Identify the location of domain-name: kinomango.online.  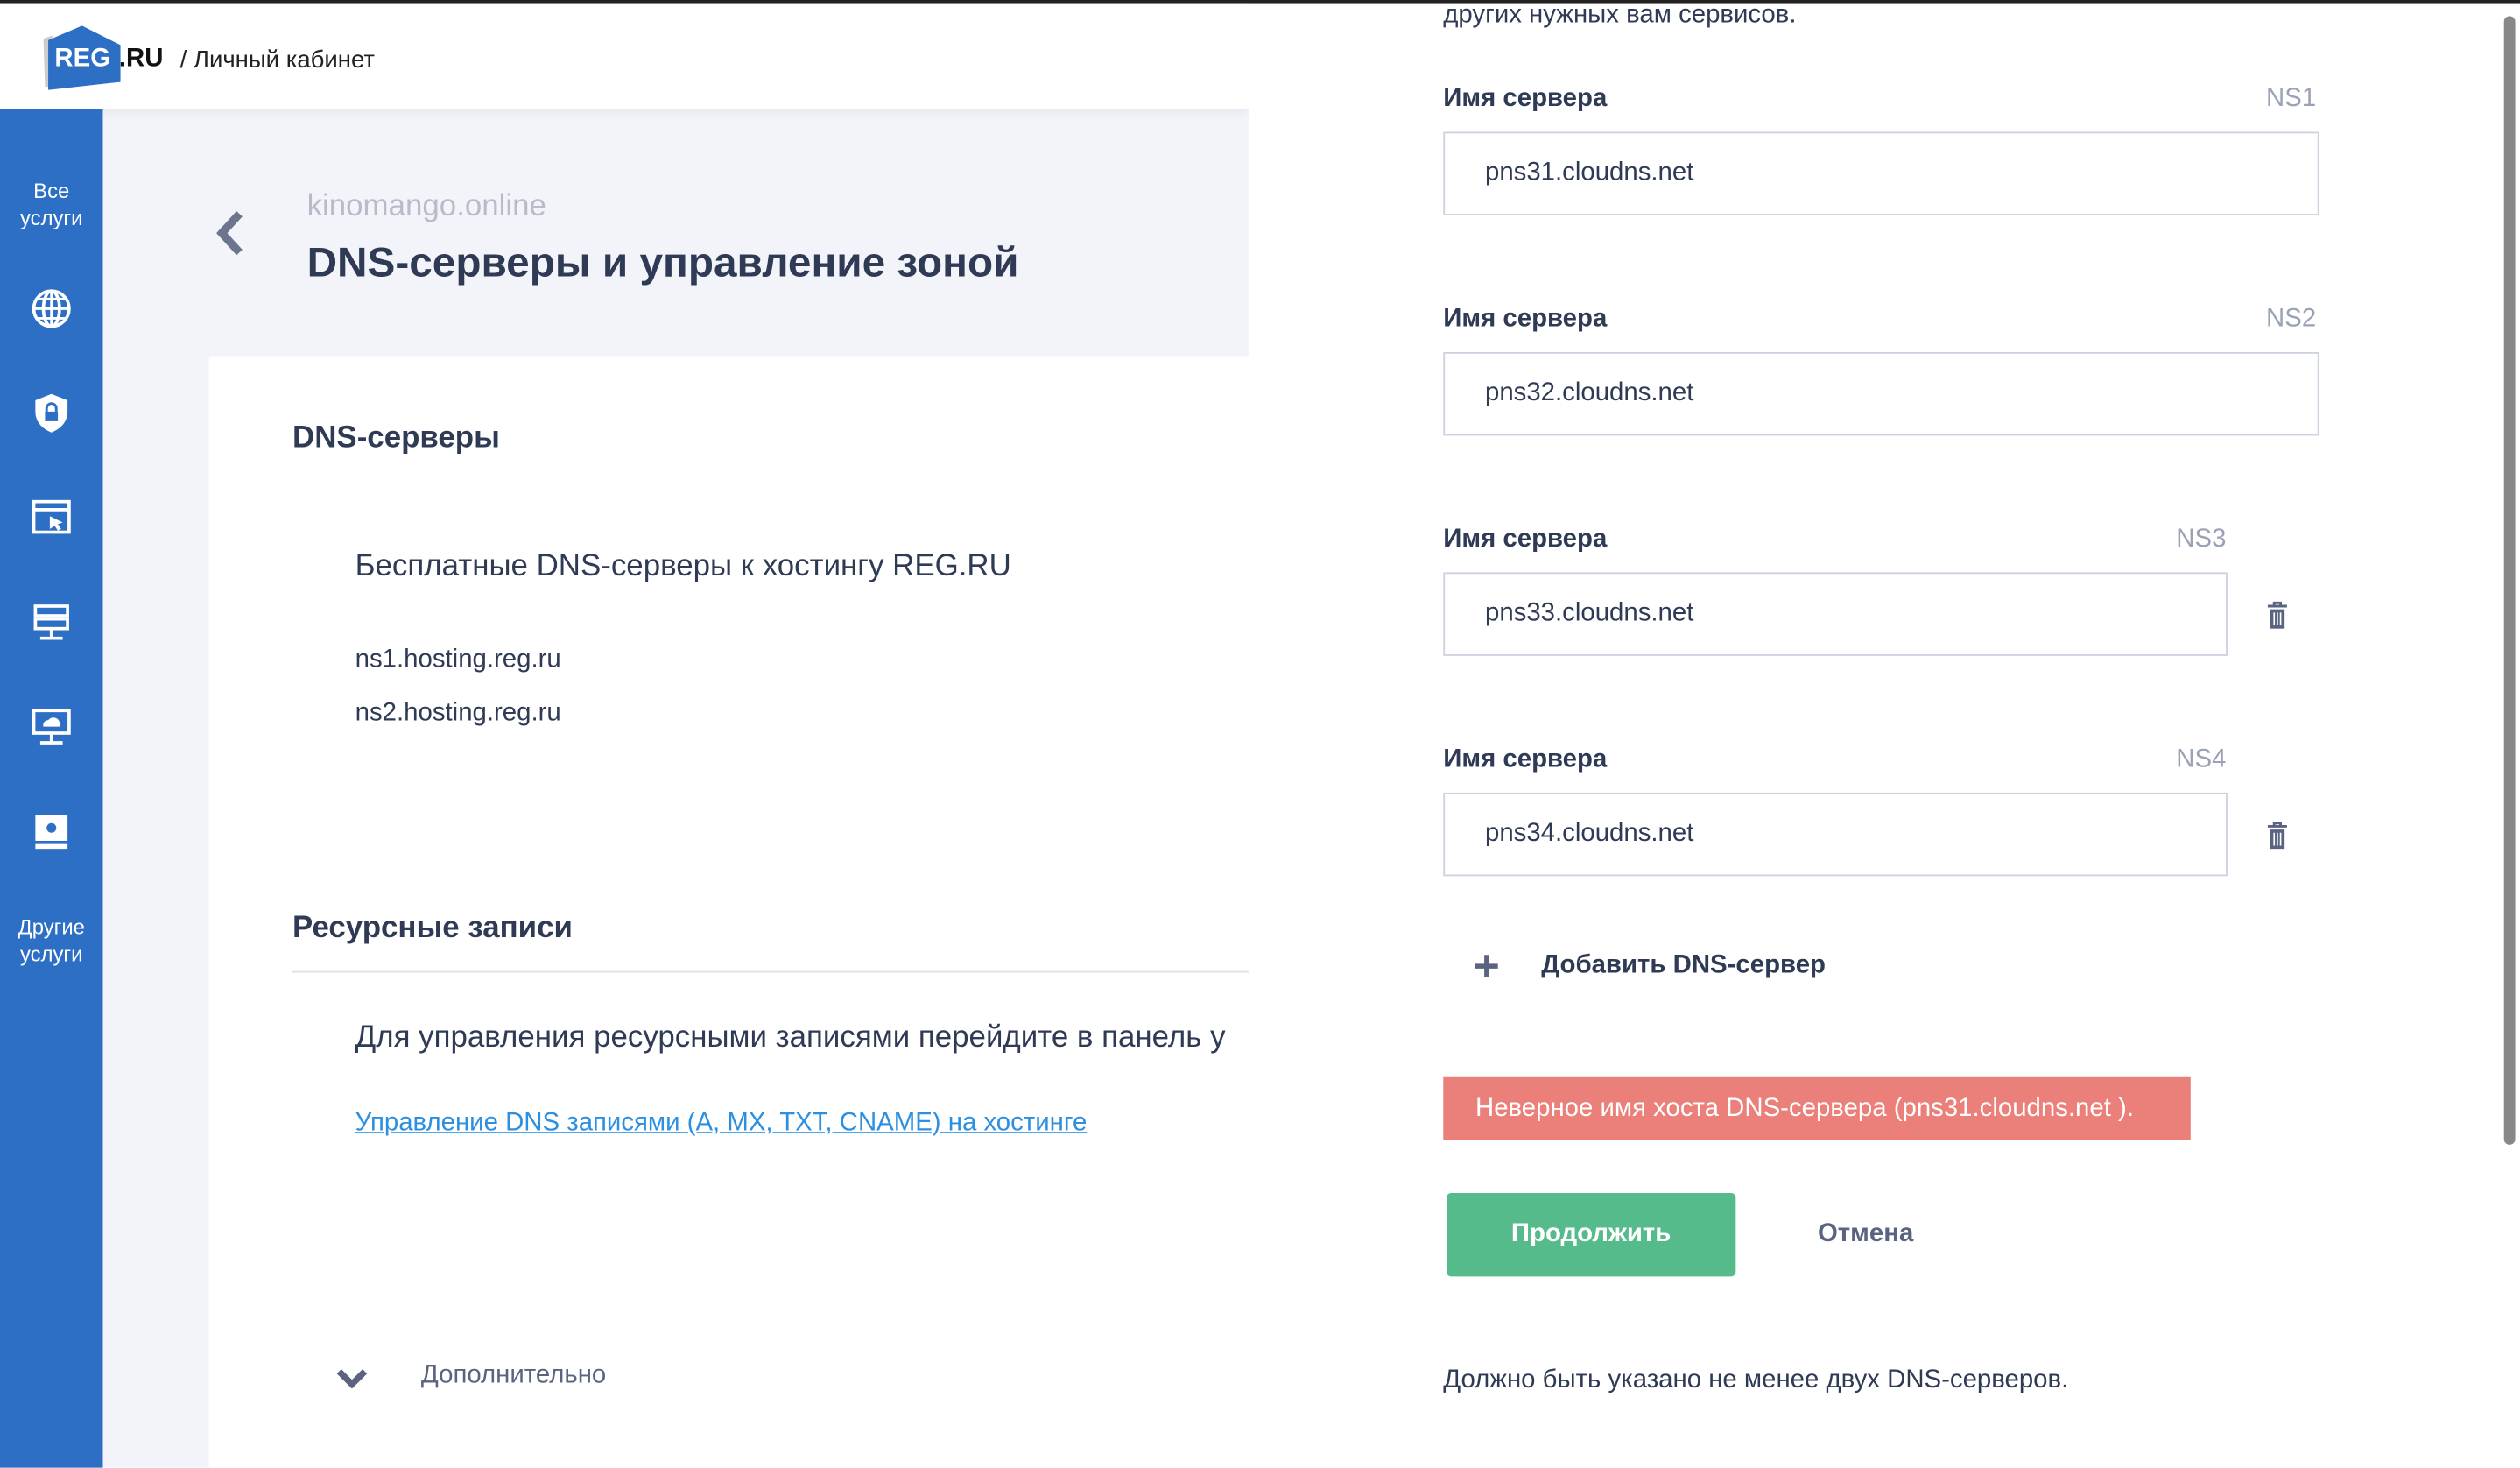
(426, 206).